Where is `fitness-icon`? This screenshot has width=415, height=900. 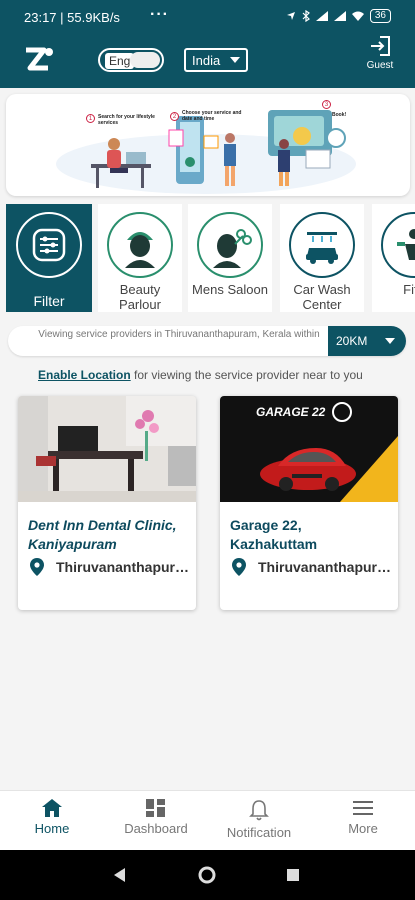
fitness-icon is located at coordinates (406, 244).